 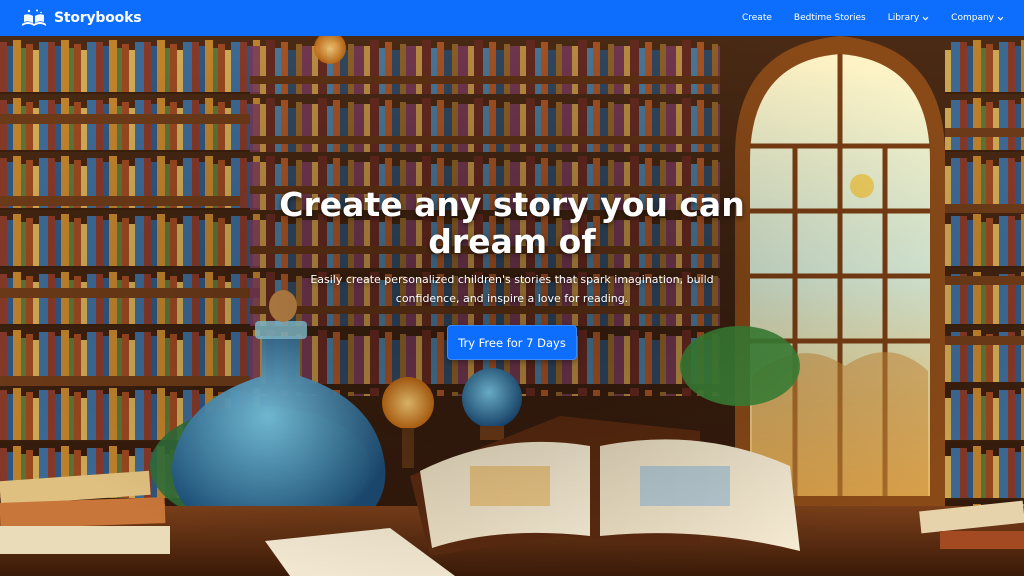 I want to click on nav-link-label: Library, so click(x=903, y=18).